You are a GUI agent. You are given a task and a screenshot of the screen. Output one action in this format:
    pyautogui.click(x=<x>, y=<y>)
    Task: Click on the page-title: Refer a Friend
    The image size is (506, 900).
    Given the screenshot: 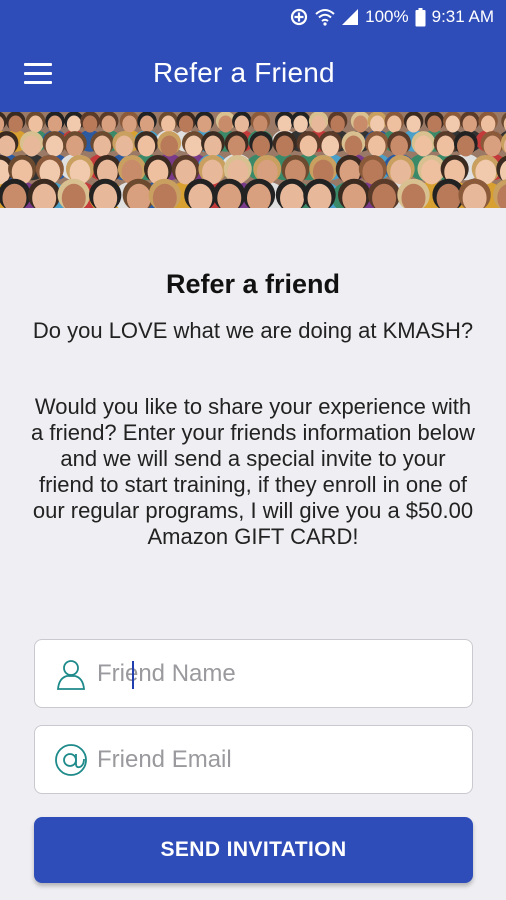 What is the action you would take?
    pyautogui.click(x=244, y=72)
    